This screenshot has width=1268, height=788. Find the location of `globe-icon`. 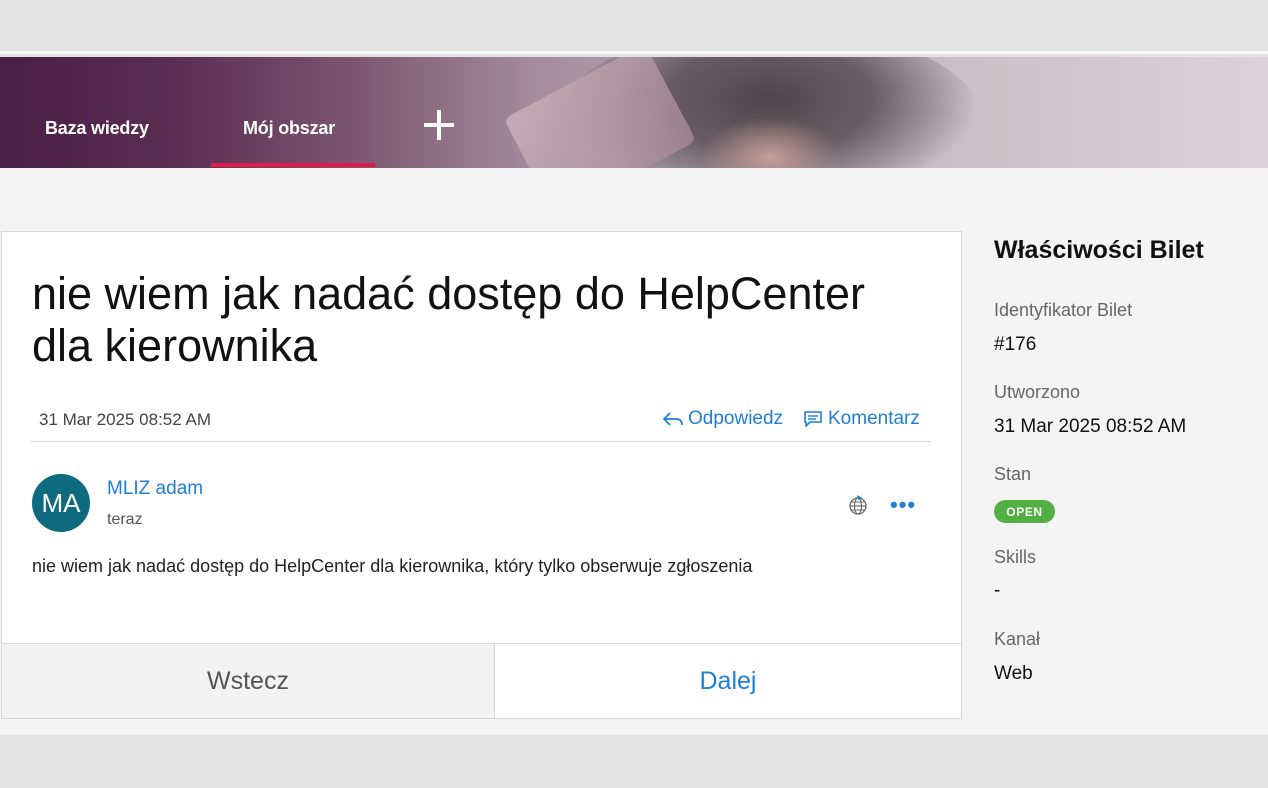

globe-icon is located at coordinates (858, 505).